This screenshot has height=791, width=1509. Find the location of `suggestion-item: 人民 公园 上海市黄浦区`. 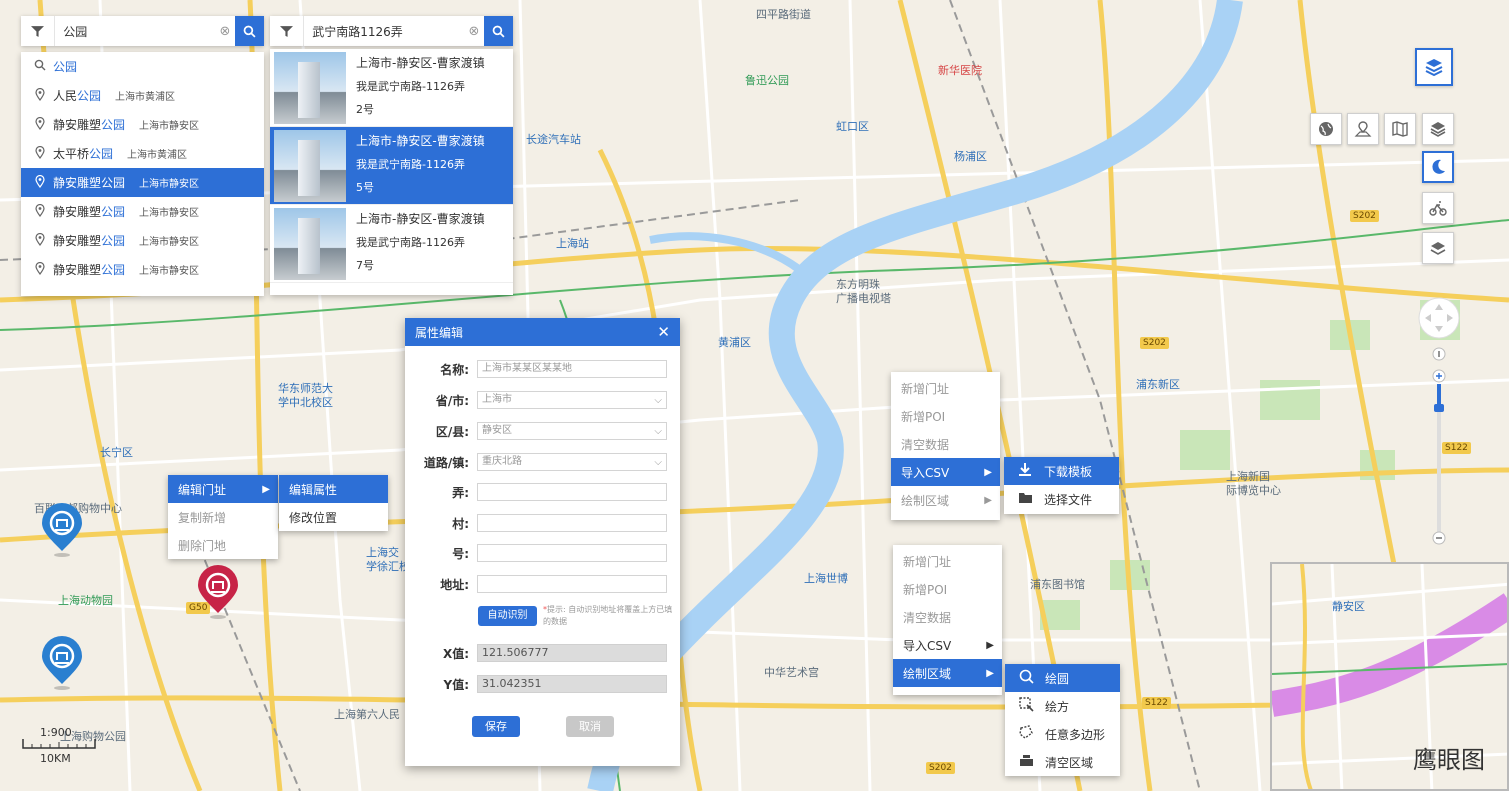

suggestion-item: 人民 公园 上海市黄浦区 is located at coordinates (142, 95).